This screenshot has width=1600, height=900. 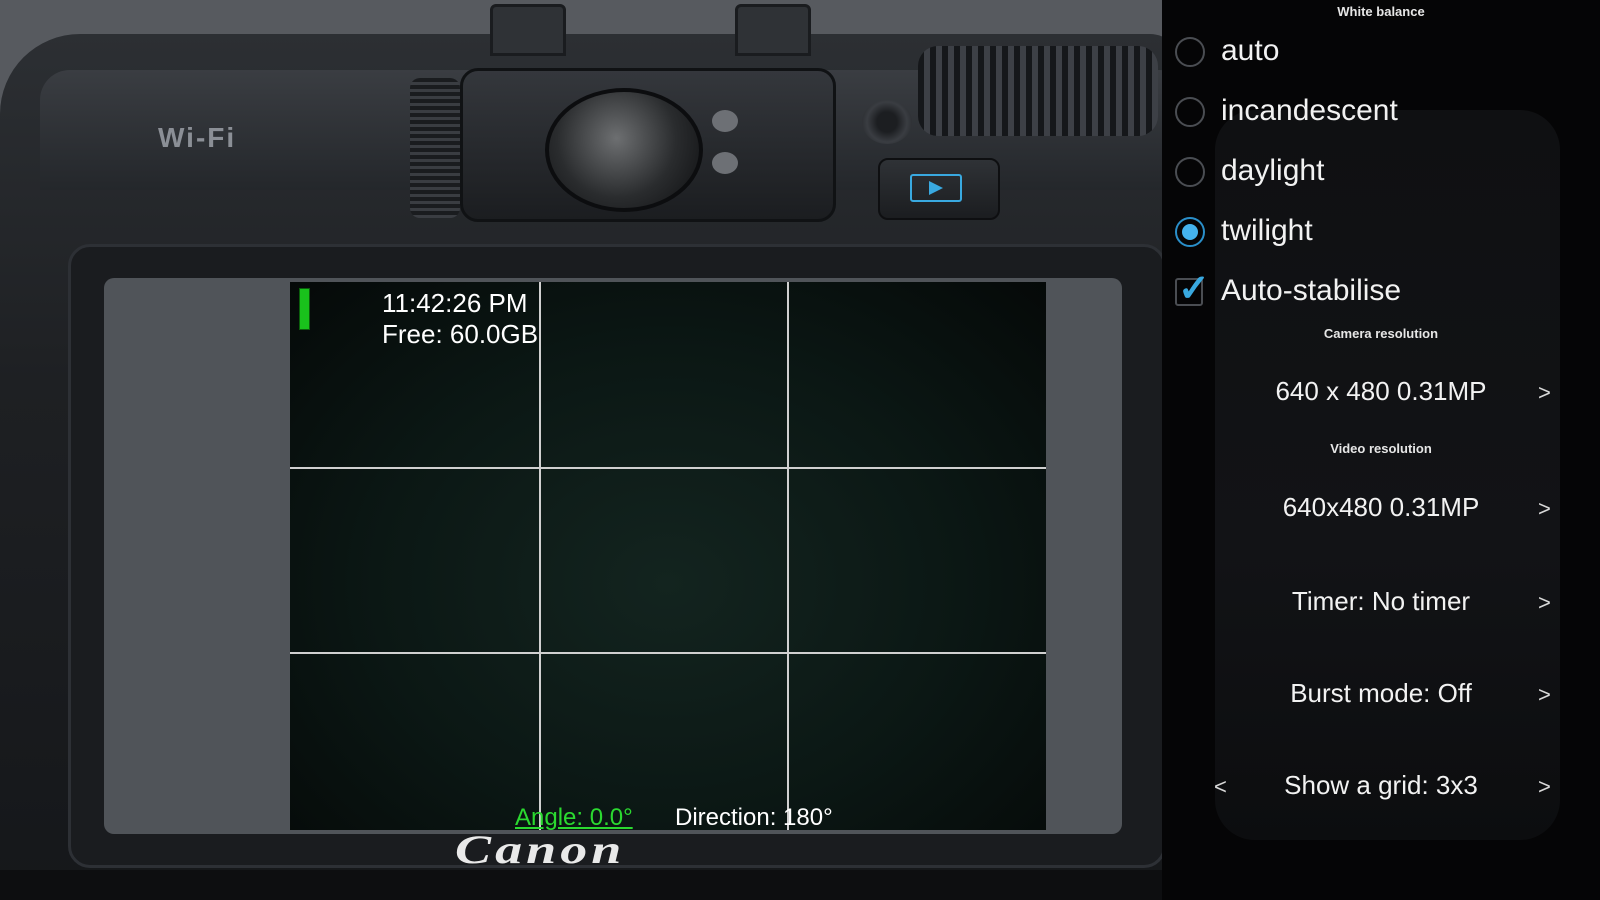 I want to click on video-resolution-value: 640x480 0.31MP, so click(x=1381, y=507).